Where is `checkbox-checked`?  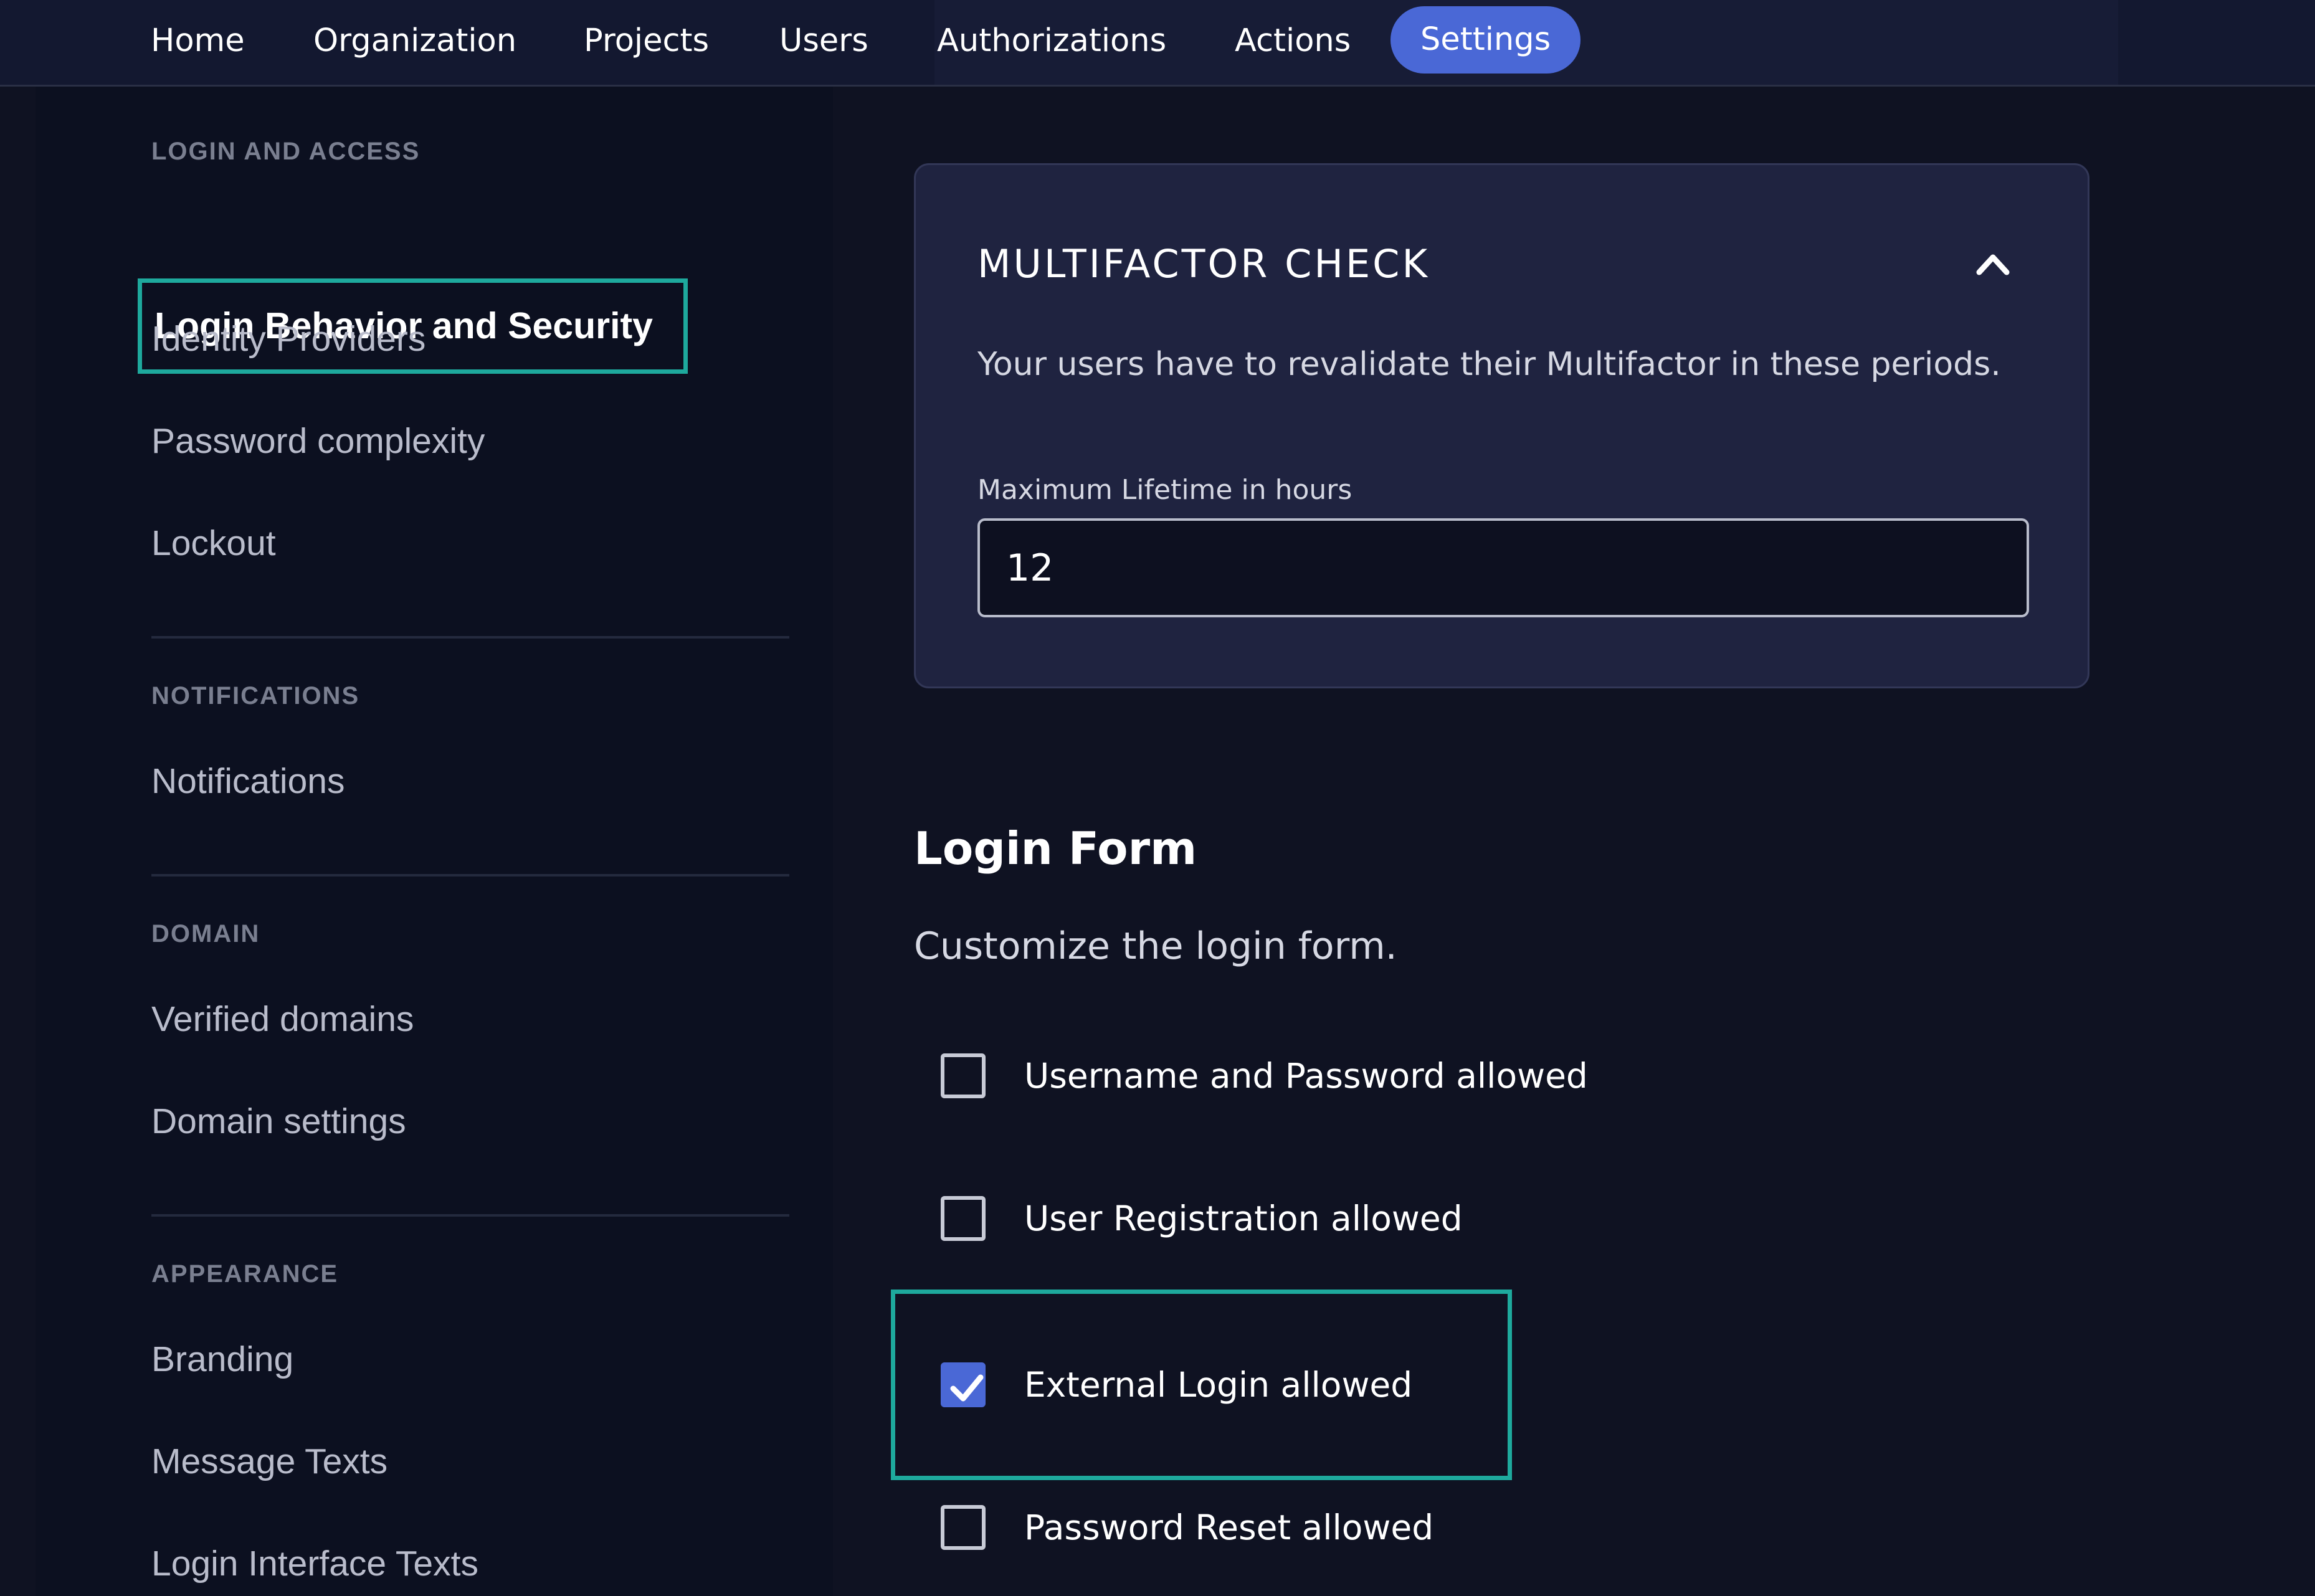
checkbox-checked is located at coordinates (963, 1385).